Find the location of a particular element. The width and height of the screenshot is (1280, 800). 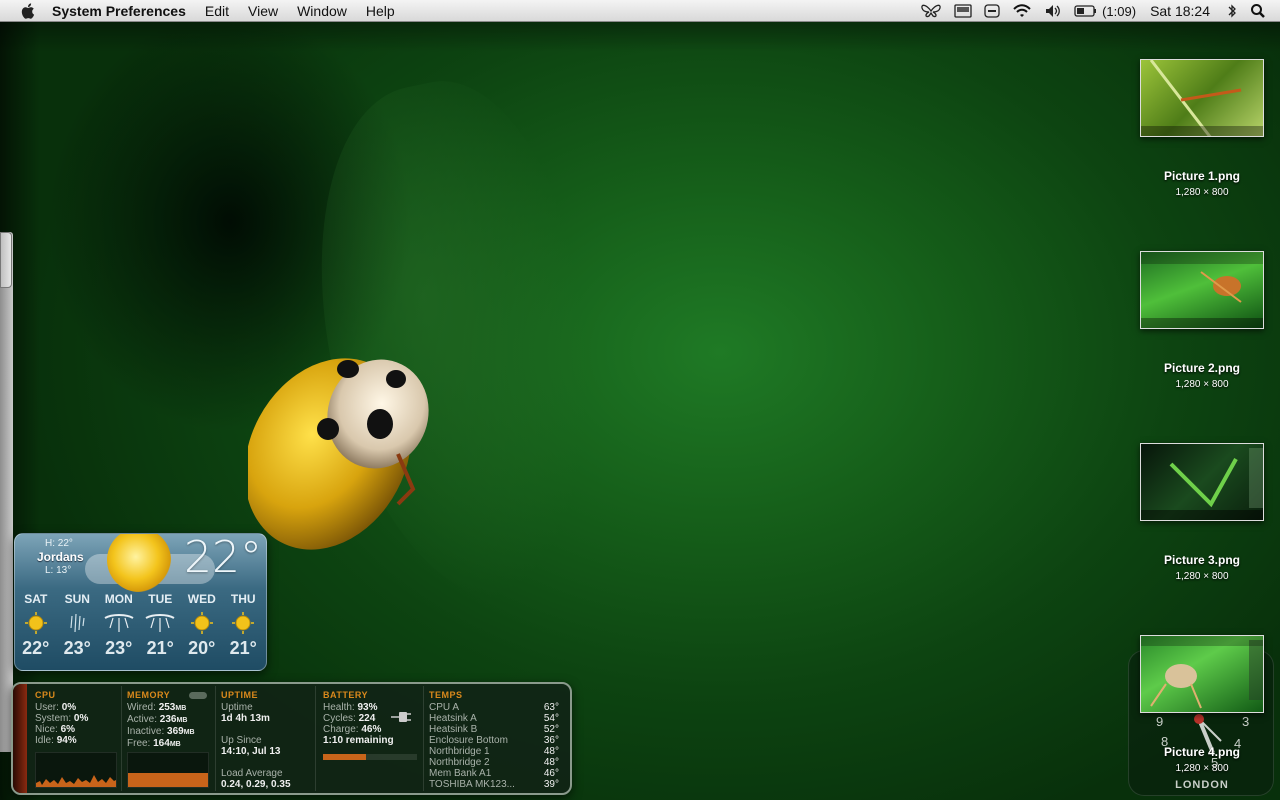

forecast-temp: 21° is located at coordinates (160, 648).